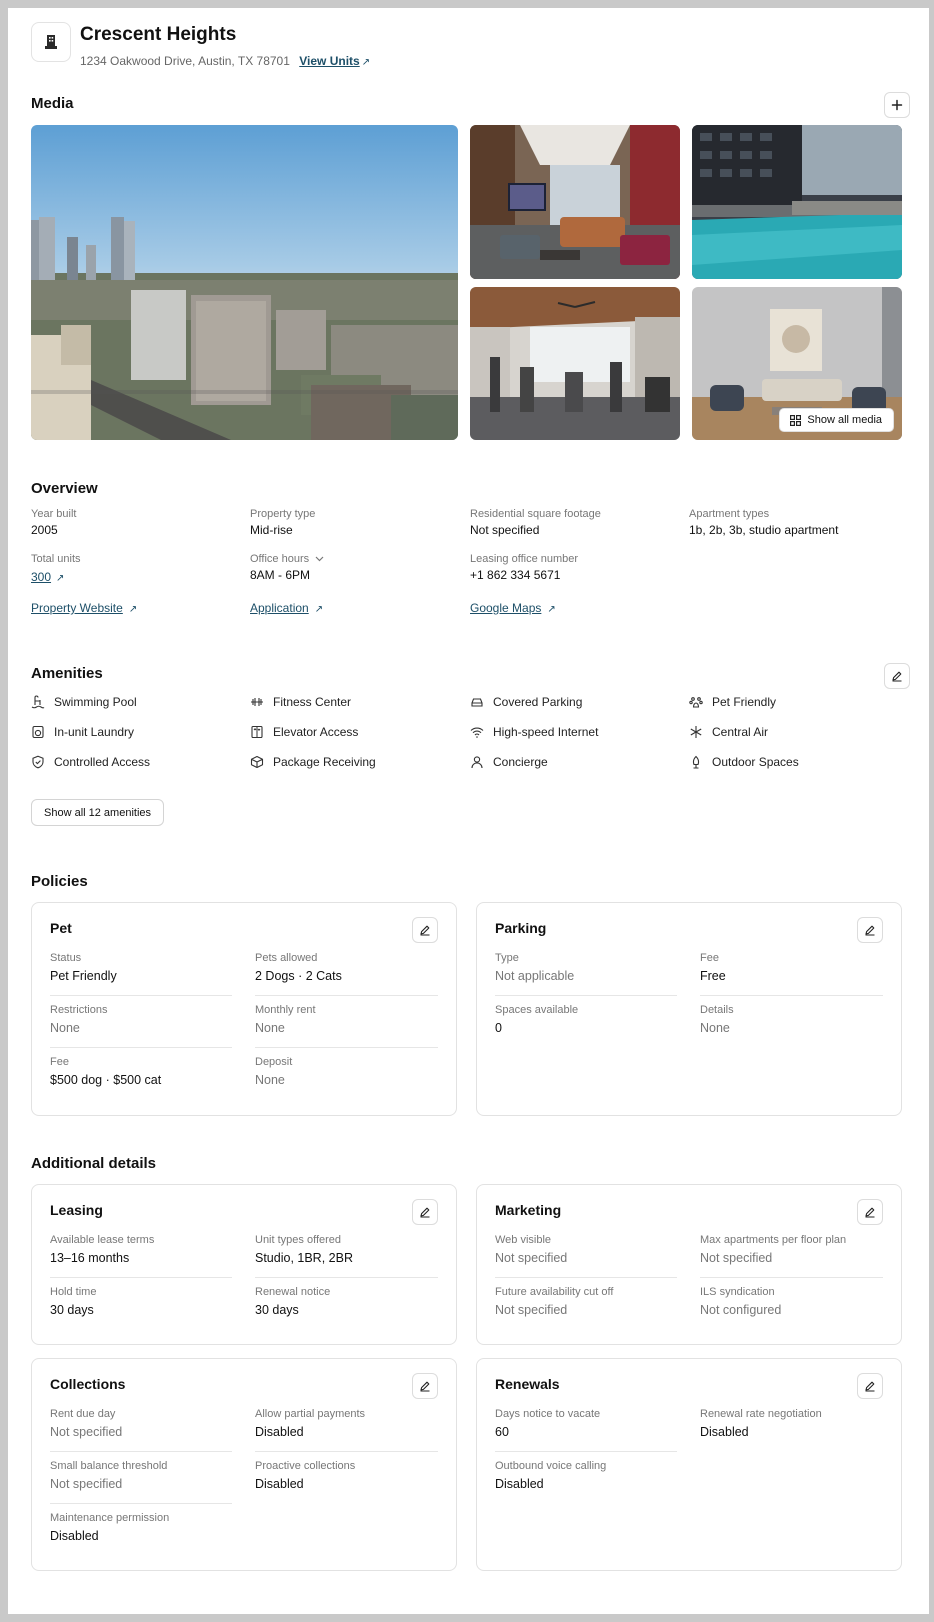 Image resolution: width=934 pixels, height=1622 pixels. Describe the element at coordinates (551, 1466) in the screenshot. I see `voice-calling-label: Outbound voice calling` at that location.